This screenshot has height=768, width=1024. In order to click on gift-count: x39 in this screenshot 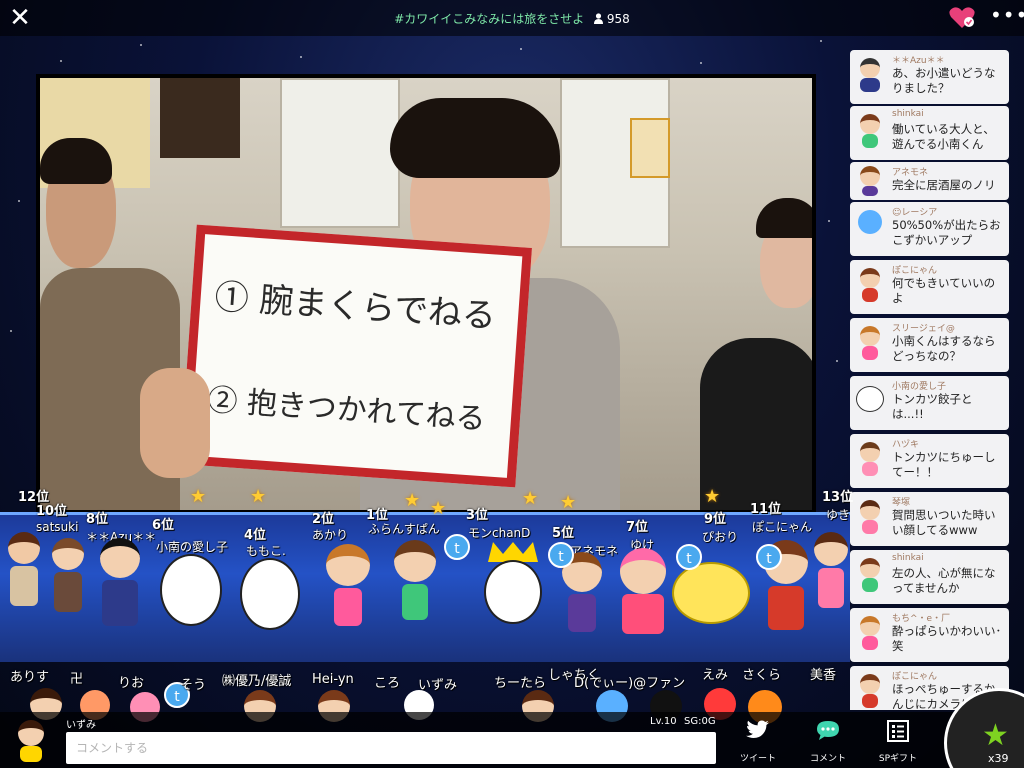, I will do `click(998, 758)`.